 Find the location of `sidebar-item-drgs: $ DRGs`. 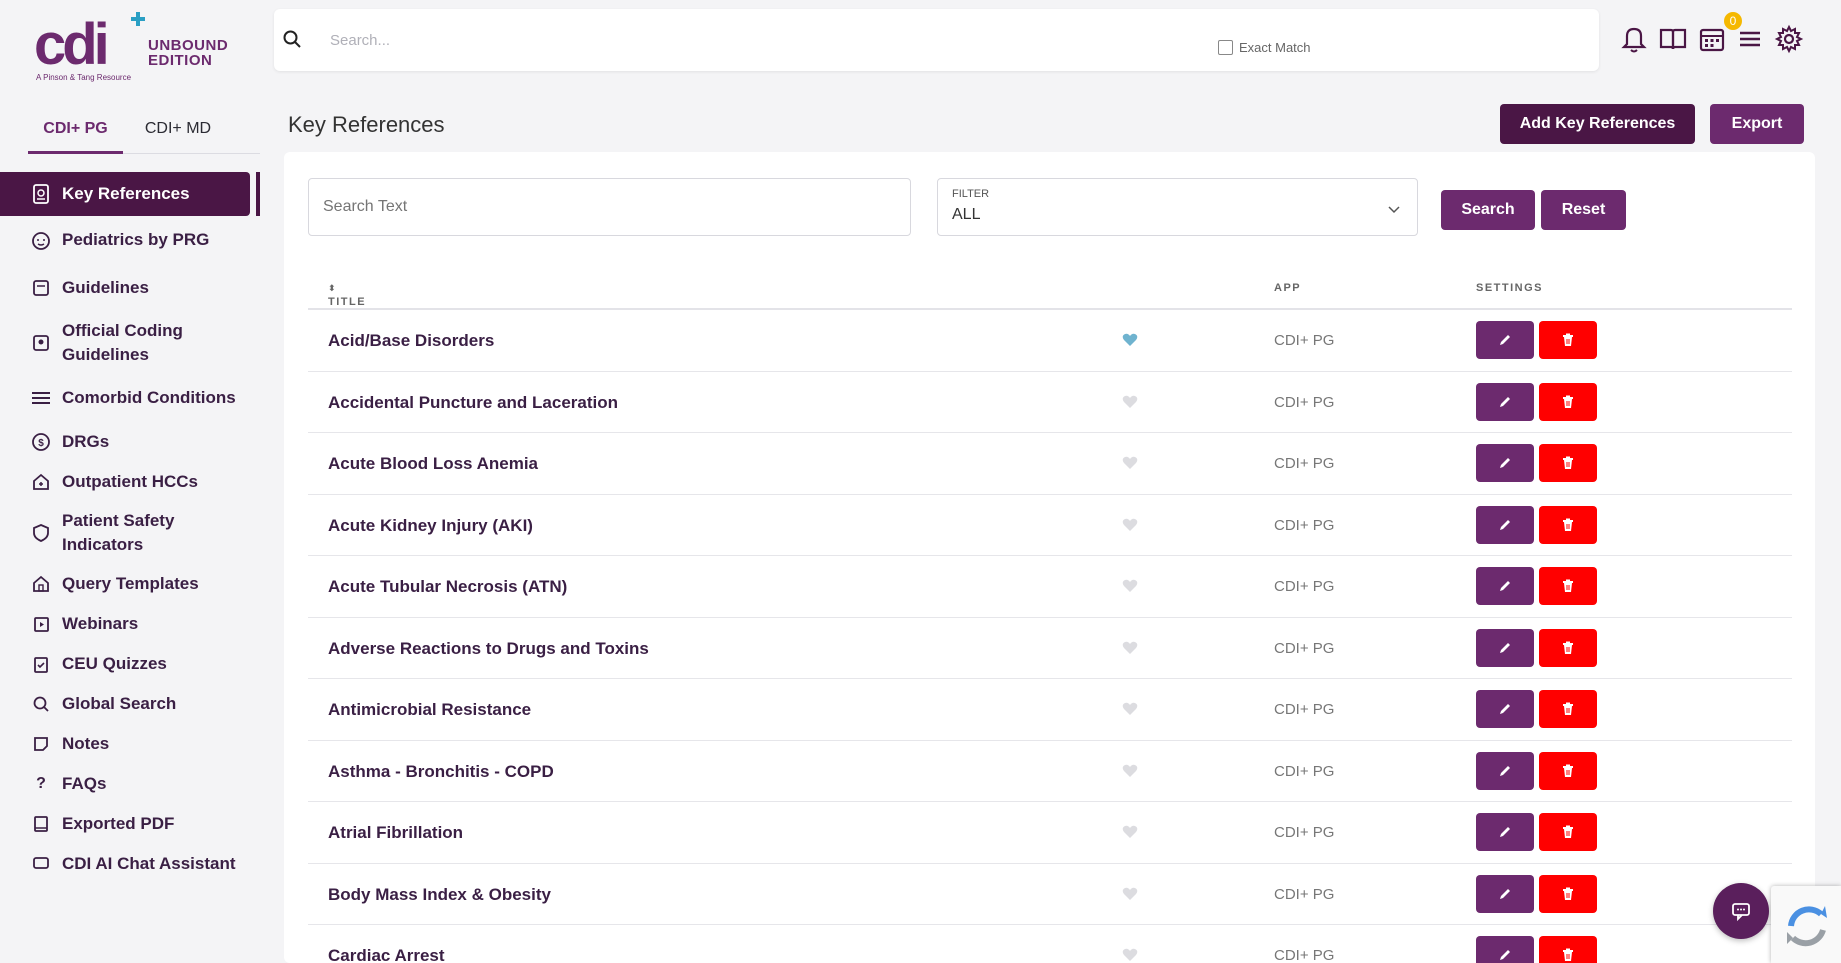

sidebar-item-drgs: $ DRGs is located at coordinates (130, 442).